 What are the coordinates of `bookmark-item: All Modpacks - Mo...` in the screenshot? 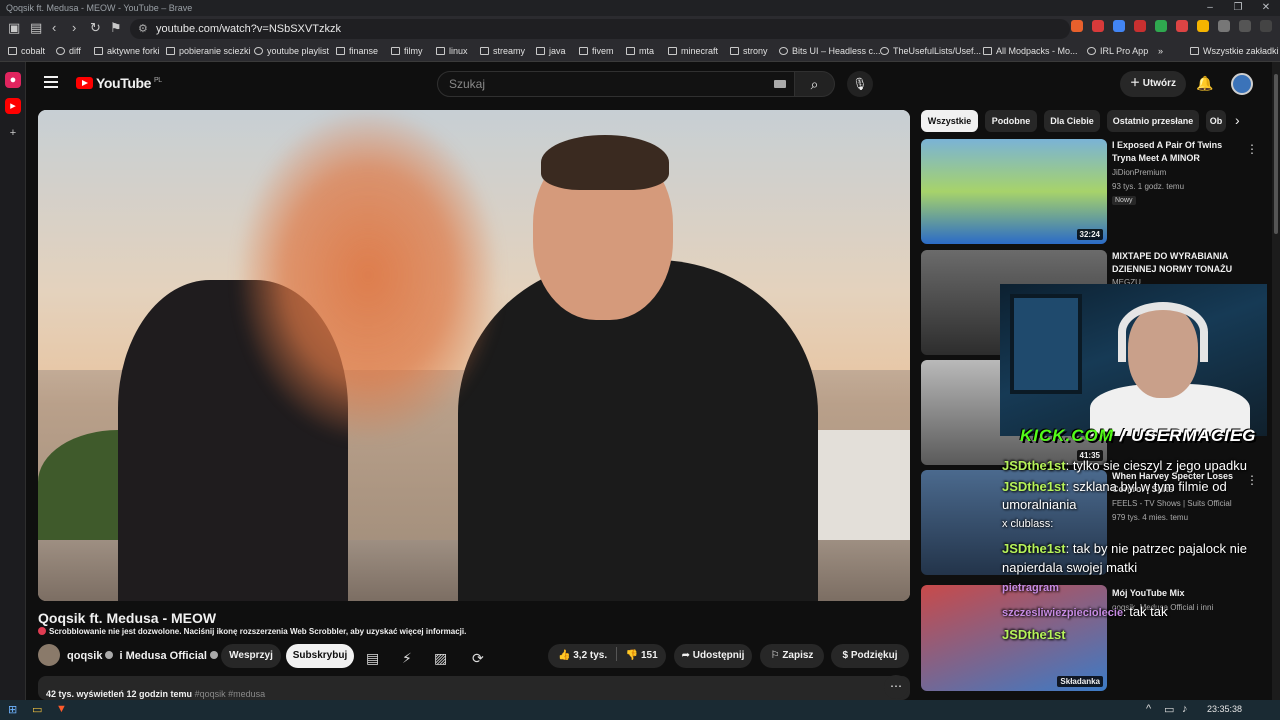 It's located at (1030, 51).